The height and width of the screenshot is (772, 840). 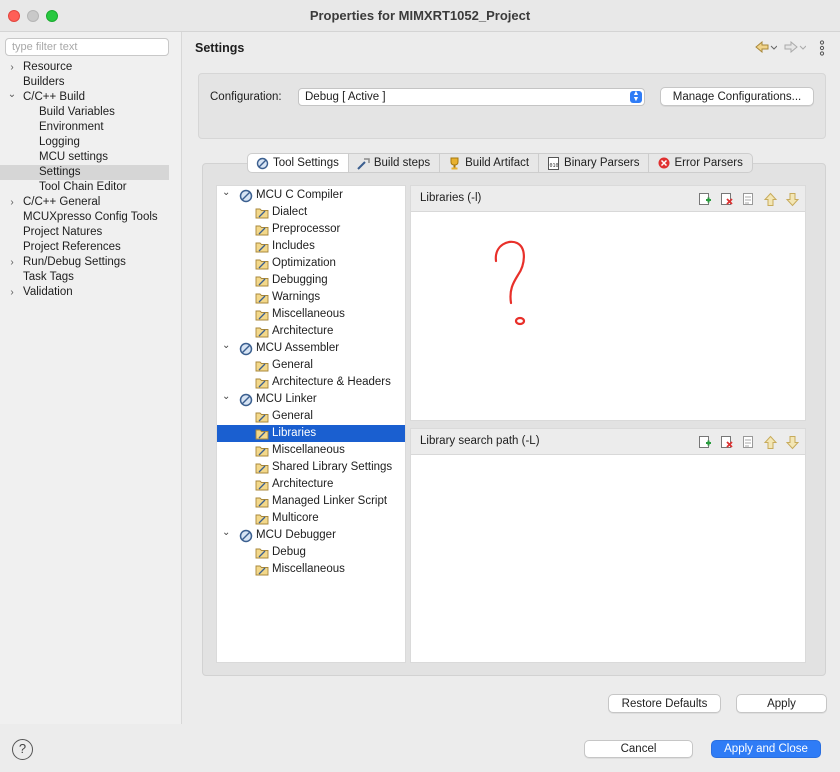 I want to click on sidebar-item-project-references: Project References, so click(x=84, y=247).